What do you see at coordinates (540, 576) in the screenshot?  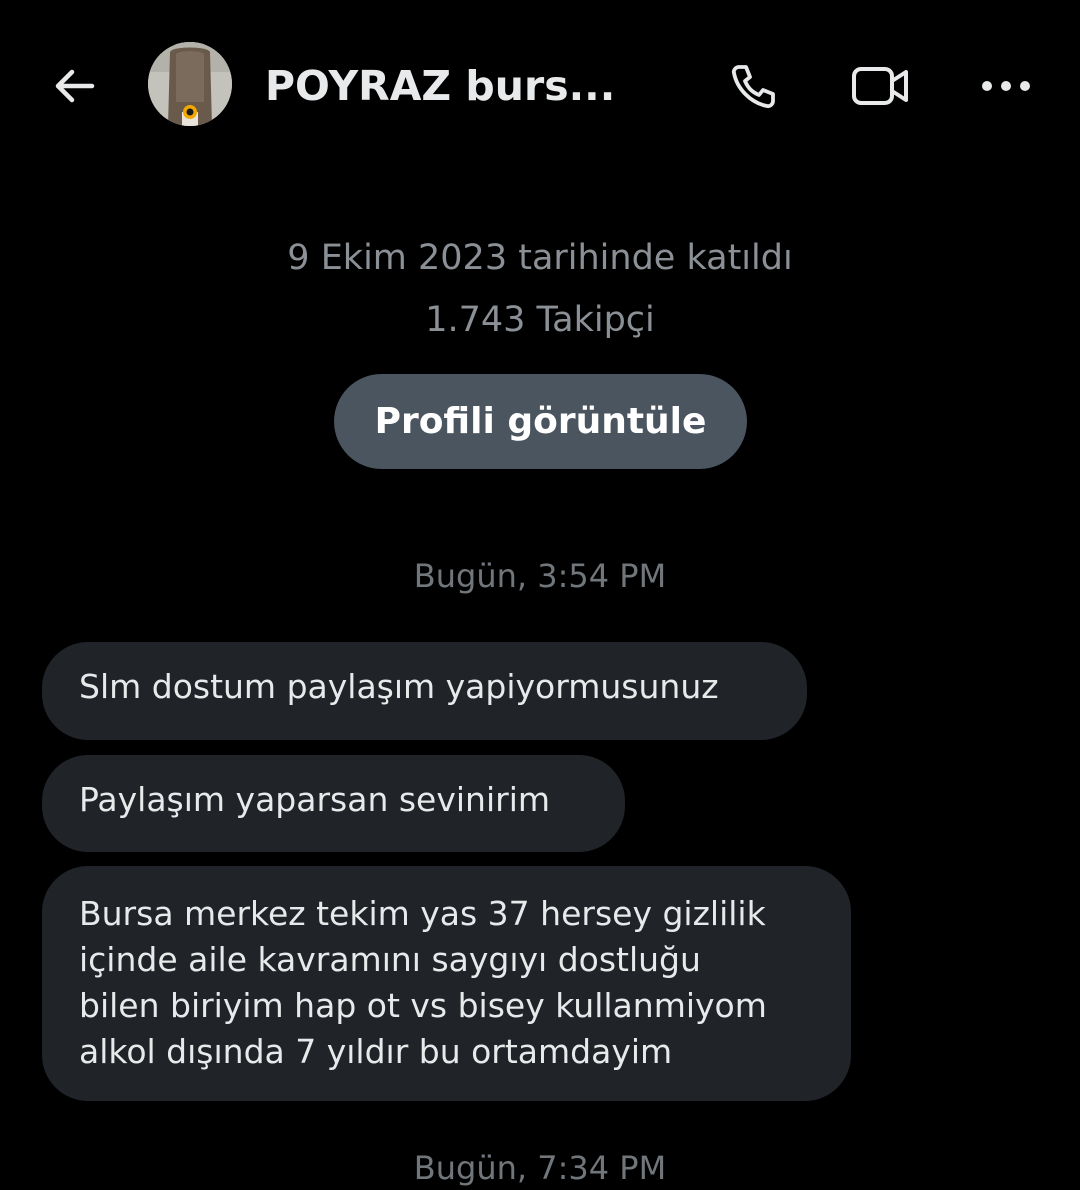 I see `date-separator: Bugün, 3:54 PM` at bounding box center [540, 576].